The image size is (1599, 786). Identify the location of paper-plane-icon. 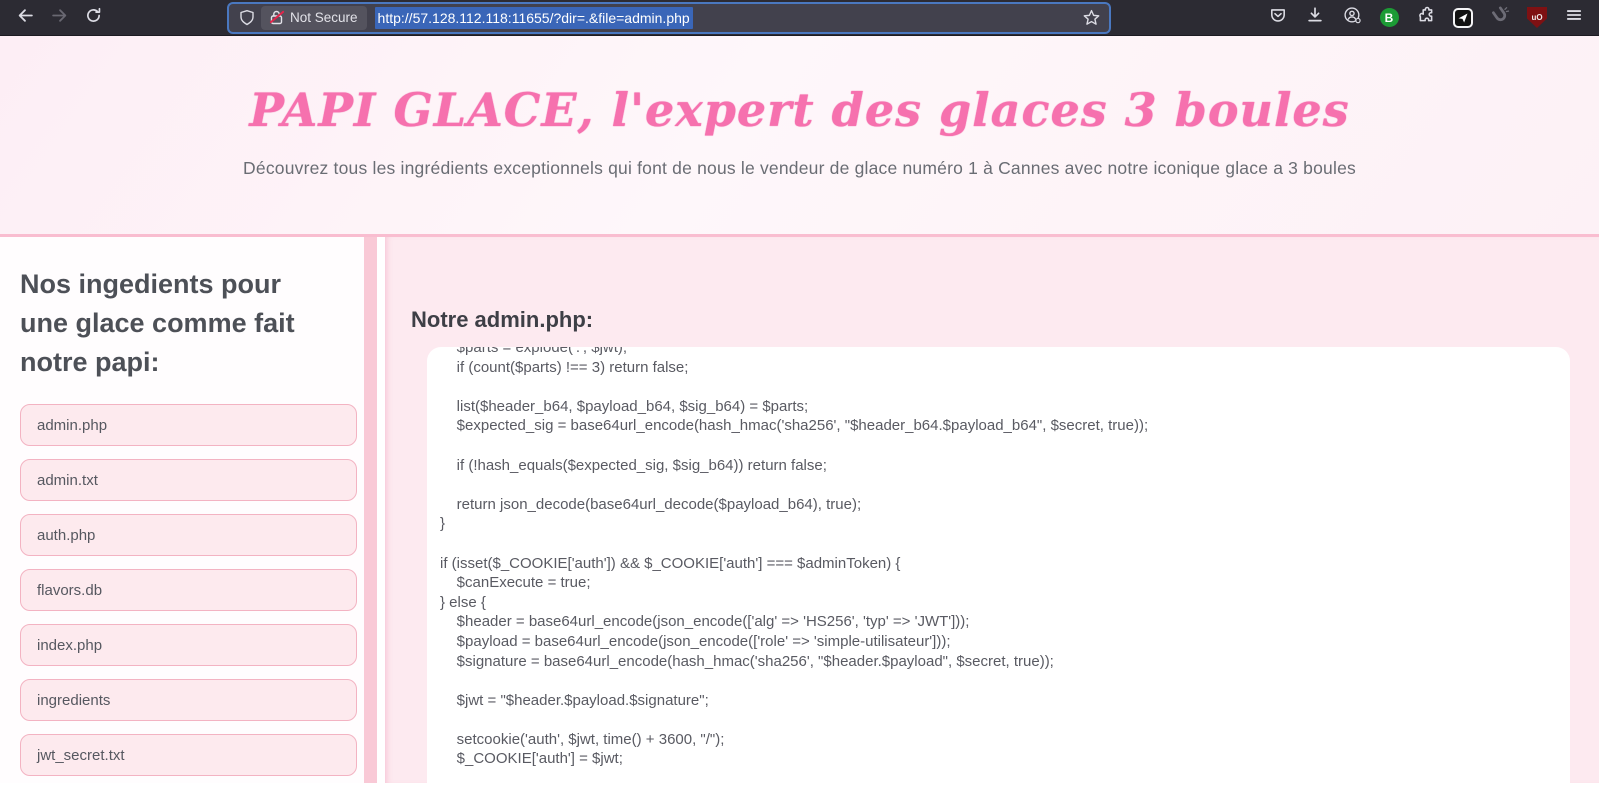
(1463, 17).